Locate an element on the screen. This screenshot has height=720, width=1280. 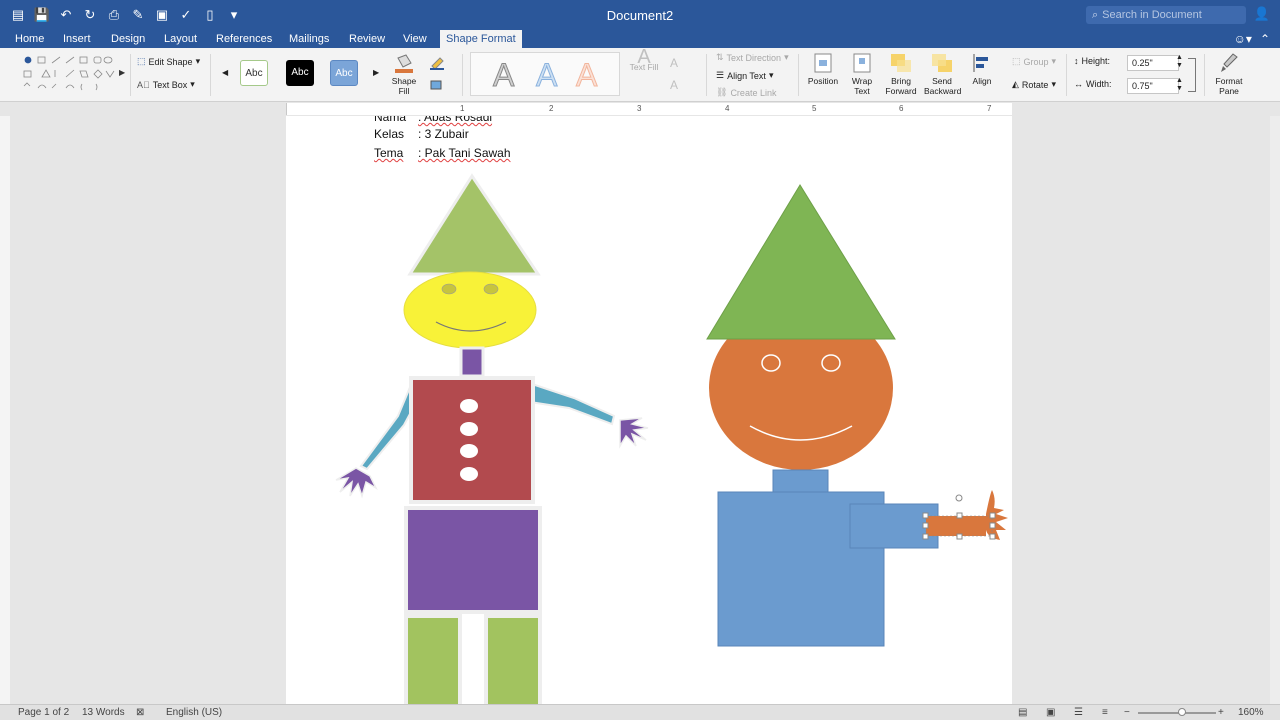
left-neck is located at coordinates (472, 362).